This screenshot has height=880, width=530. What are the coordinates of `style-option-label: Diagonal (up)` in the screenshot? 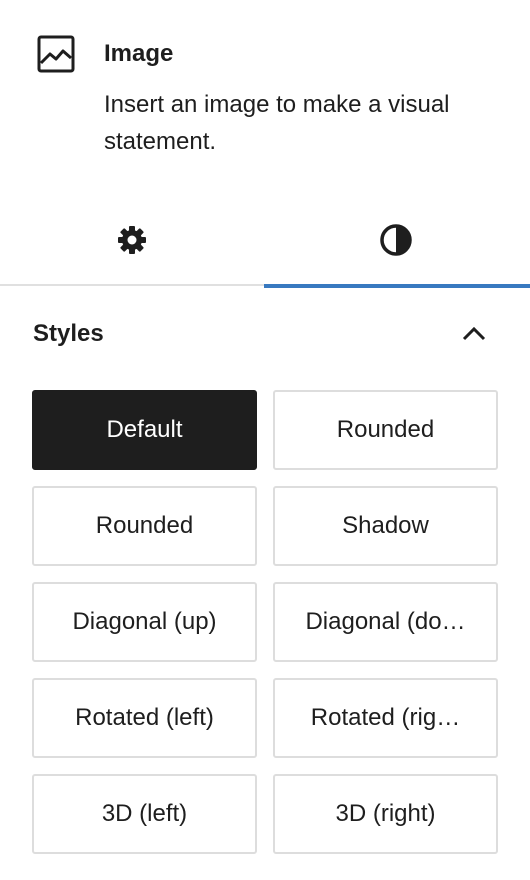 It's located at (144, 621).